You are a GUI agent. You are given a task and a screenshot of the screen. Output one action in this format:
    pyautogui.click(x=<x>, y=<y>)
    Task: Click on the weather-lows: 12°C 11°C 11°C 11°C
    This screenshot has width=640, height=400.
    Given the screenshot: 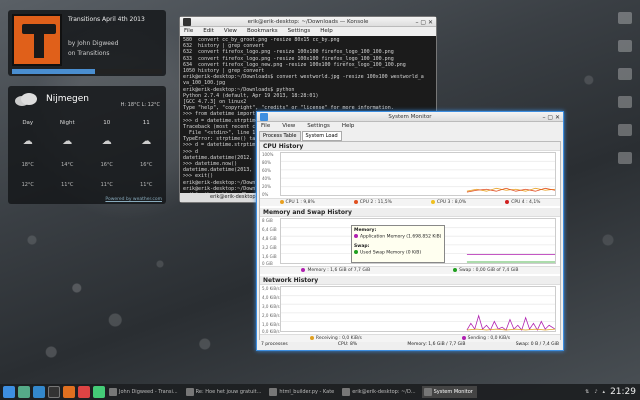 What is the action you would take?
    pyautogui.click(x=87, y=185)
    